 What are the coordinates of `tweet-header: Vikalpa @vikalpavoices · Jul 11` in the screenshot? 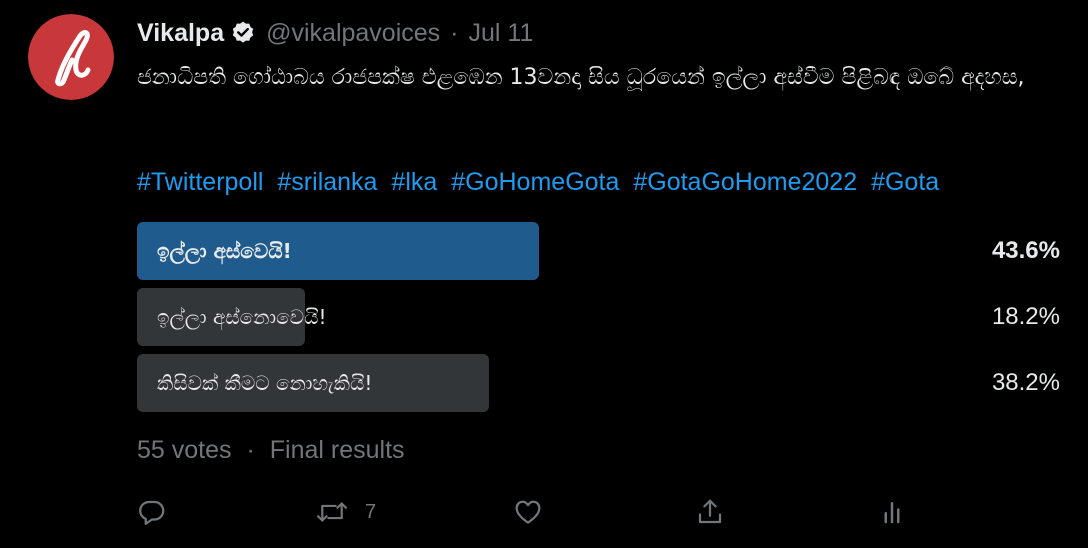 It's located at (335, 33).